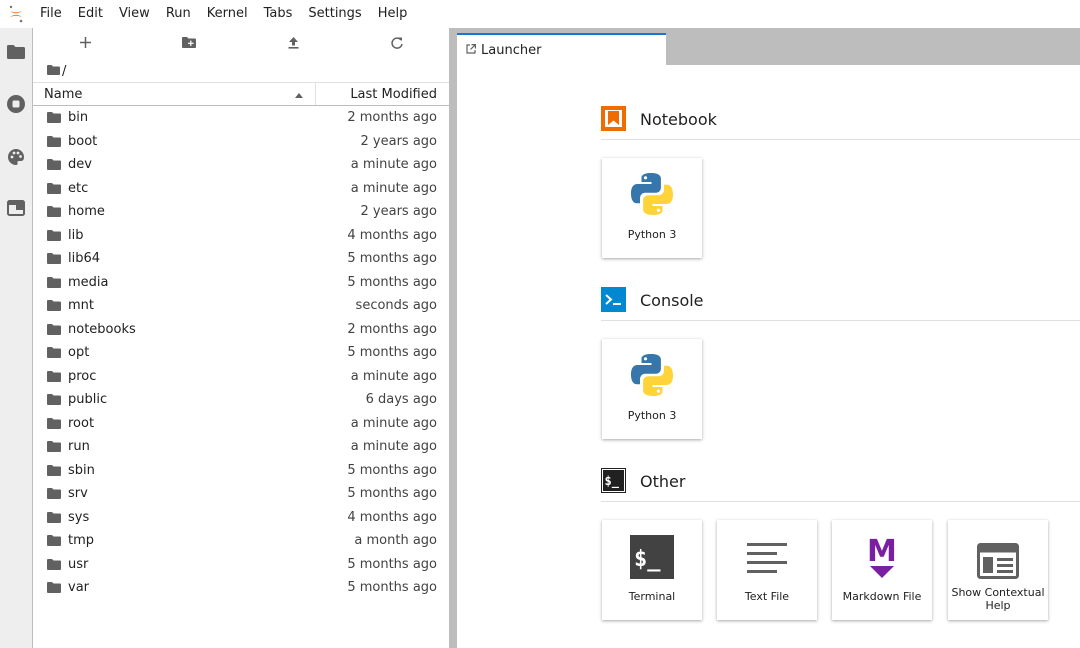 The height and width of the screenshot is (648, 1080). Describe the element at coordinates (63, 94) in the screenshot. I see `column-header-name-label: Name` at that location.